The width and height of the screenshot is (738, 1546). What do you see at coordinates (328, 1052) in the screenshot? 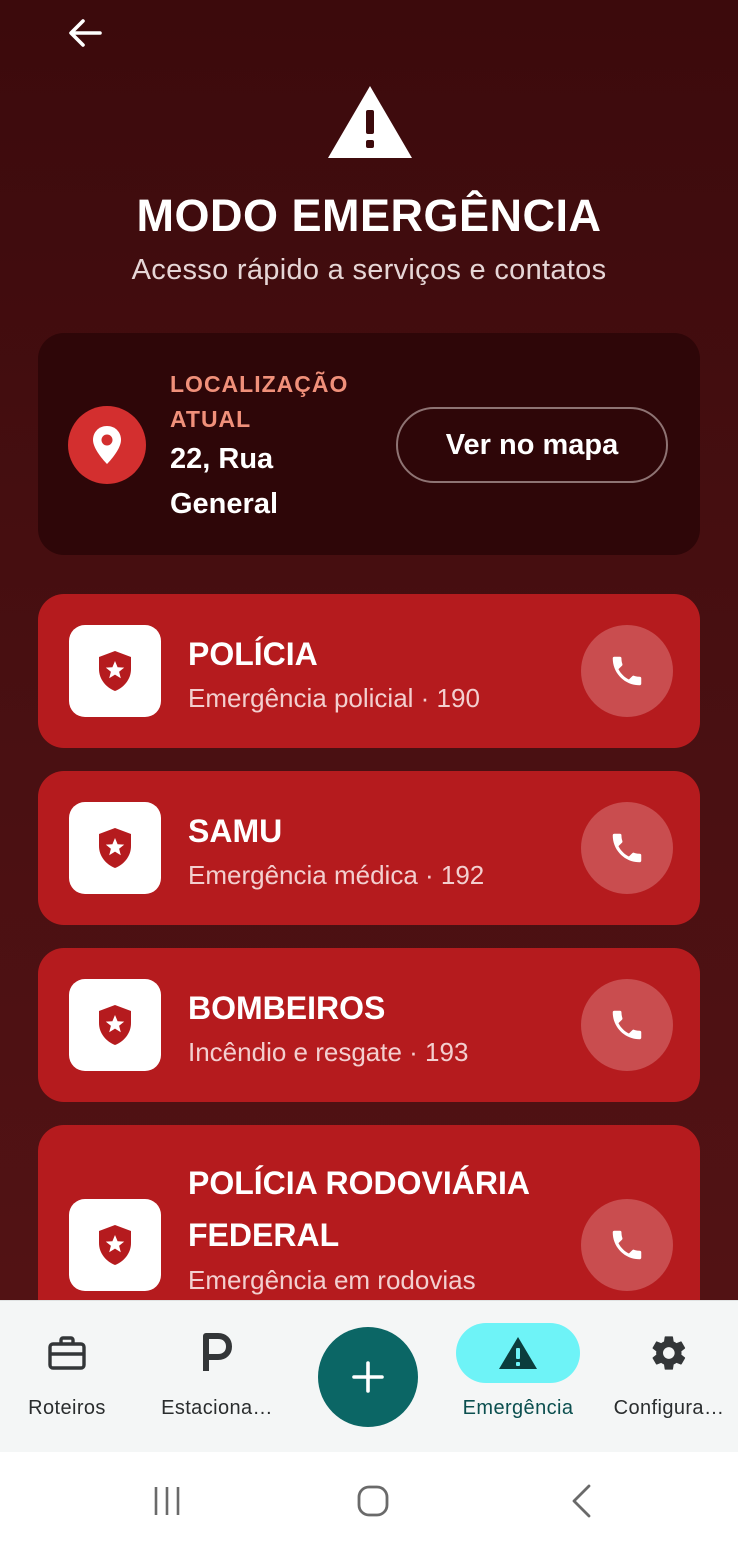
I see `service-description: Incêndio e resgate · 193` at bounding box center [328, 1052].